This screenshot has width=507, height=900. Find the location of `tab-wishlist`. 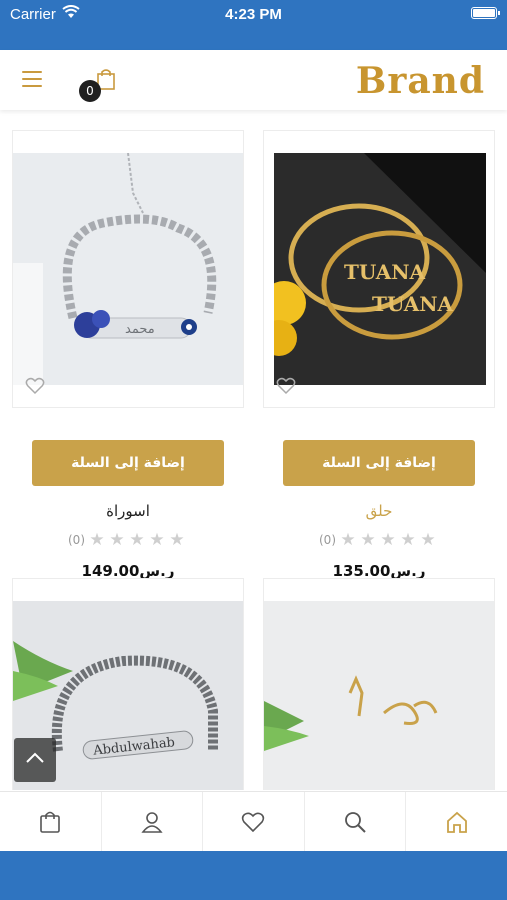

tab-wishlist is located at coordinates (254, 821).